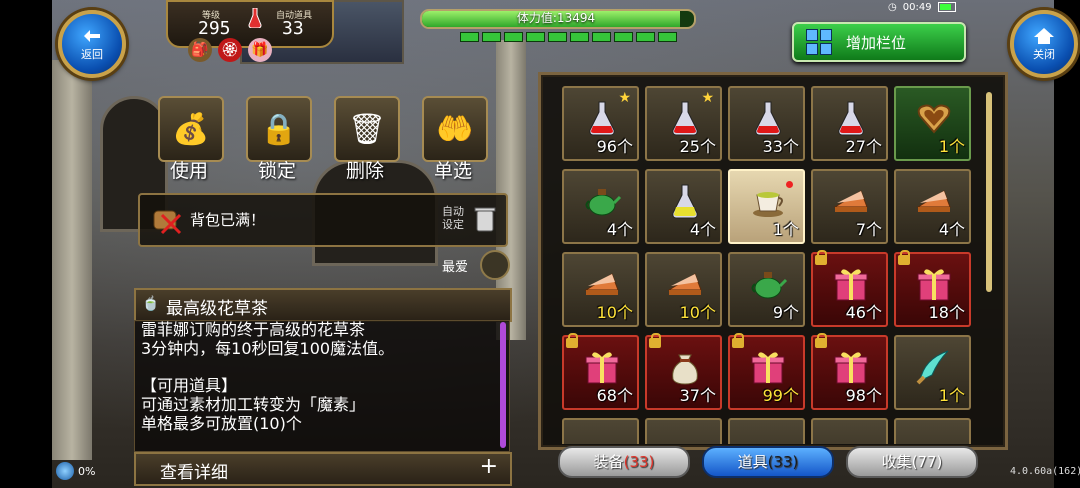 The height and width of the screenshot is (488, 1080). Describe the element at coordinates (87, 471) in the screenshot. I see `network-label: 0%` at that location.